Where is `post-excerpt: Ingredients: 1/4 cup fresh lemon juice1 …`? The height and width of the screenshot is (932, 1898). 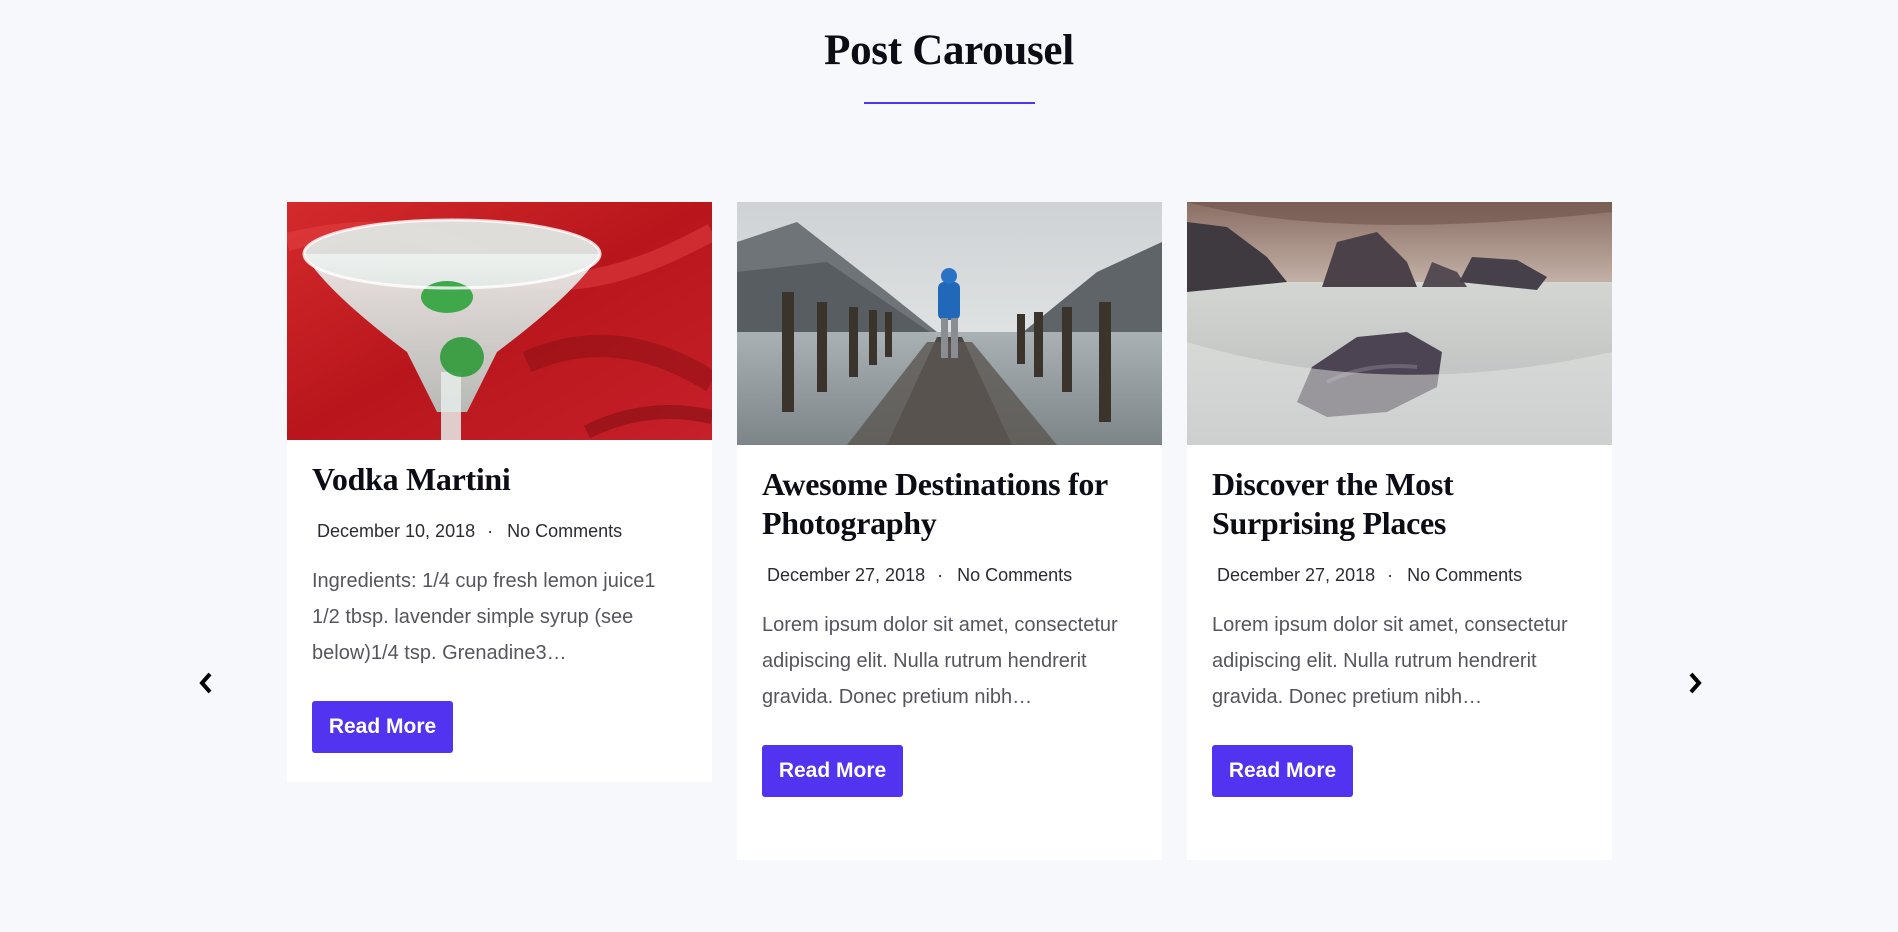
post-excerpt: Ingredients: 1/4 cup fresh lemon juice1 … is located at coordinates (484, 617).